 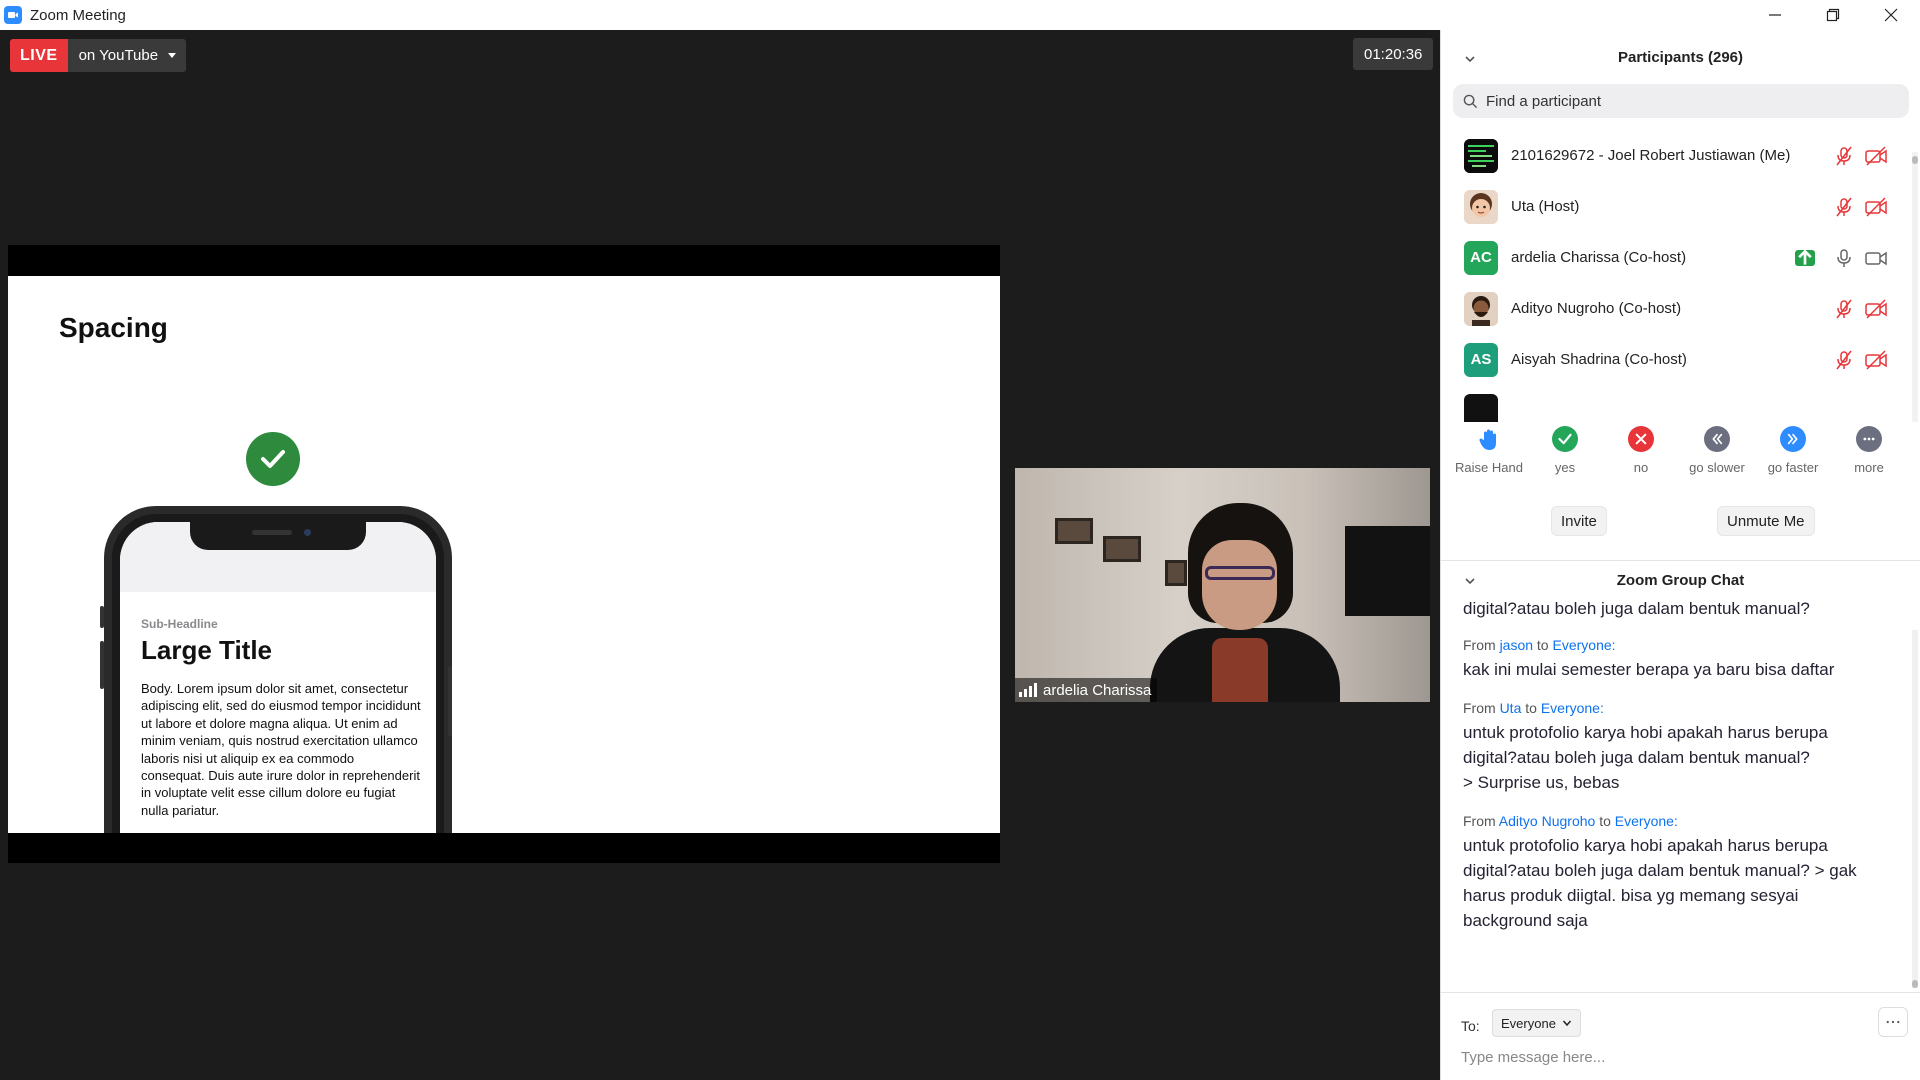 What do you see at coordinates (13, 15) in the screenshot?
I see `zoom-logo-icon` at bounding box center [13, 15].